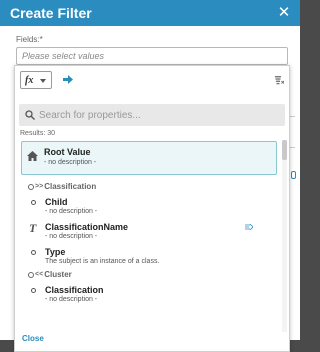 This screenshot has width=320, height=352. I want to click on group-label: Cluster, so click(58, 274).